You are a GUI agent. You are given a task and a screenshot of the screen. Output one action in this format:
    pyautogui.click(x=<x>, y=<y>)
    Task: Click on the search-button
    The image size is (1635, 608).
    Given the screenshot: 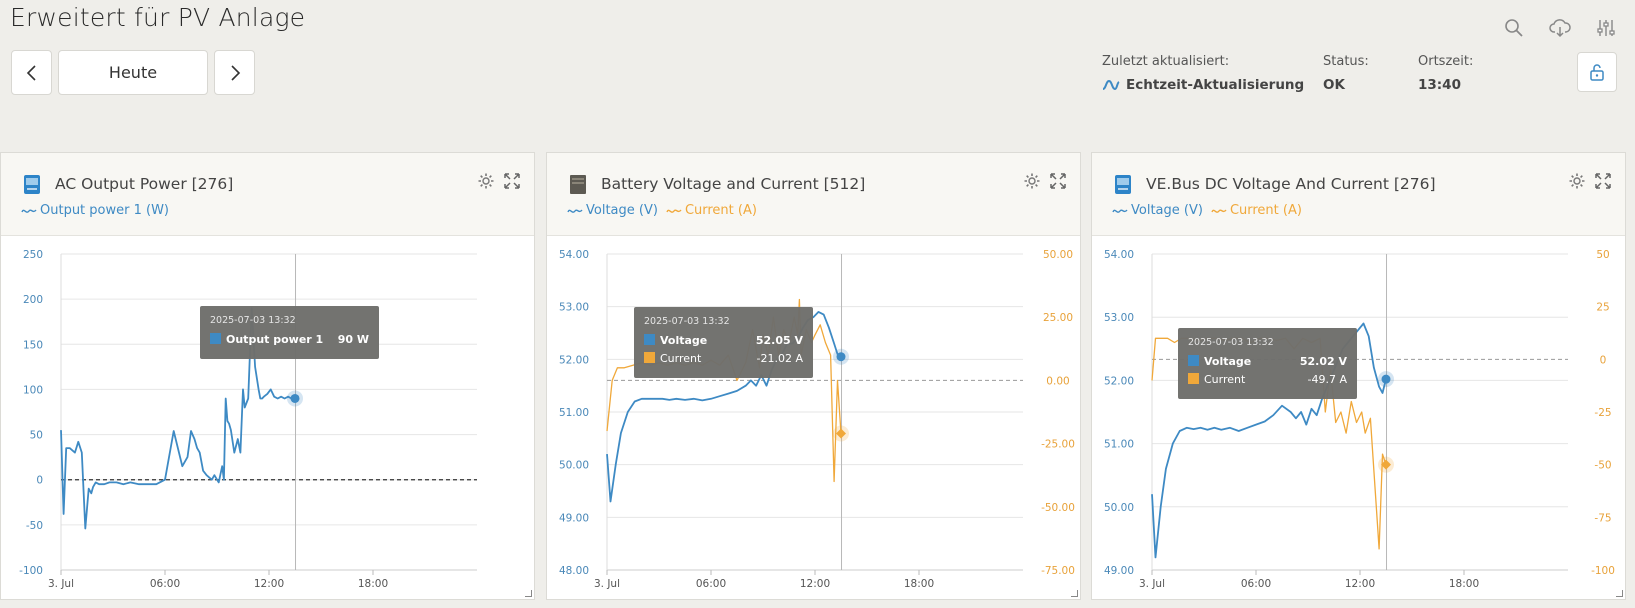 What is the action you would take?
    pyautogui.click(x=1514, y=28)
    